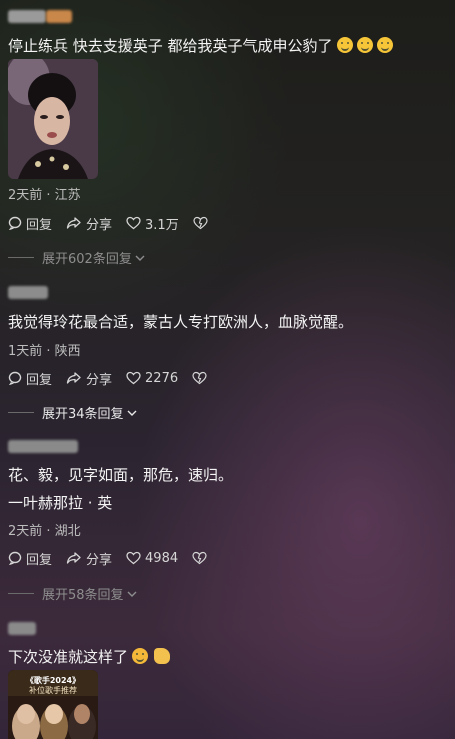 This screenshot has width=455, height=739. Describe the element at coordinates (68, 657) in the screenshot. I see `comment-text: 下次没准就这样了` at that location.